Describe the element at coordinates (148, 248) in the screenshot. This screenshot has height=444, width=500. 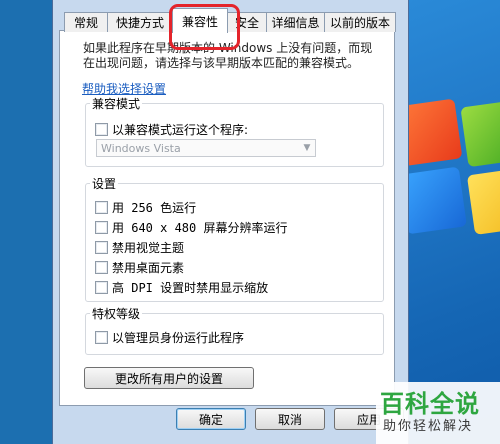
I see `setting-label: 禁用视觉主题` at that location.